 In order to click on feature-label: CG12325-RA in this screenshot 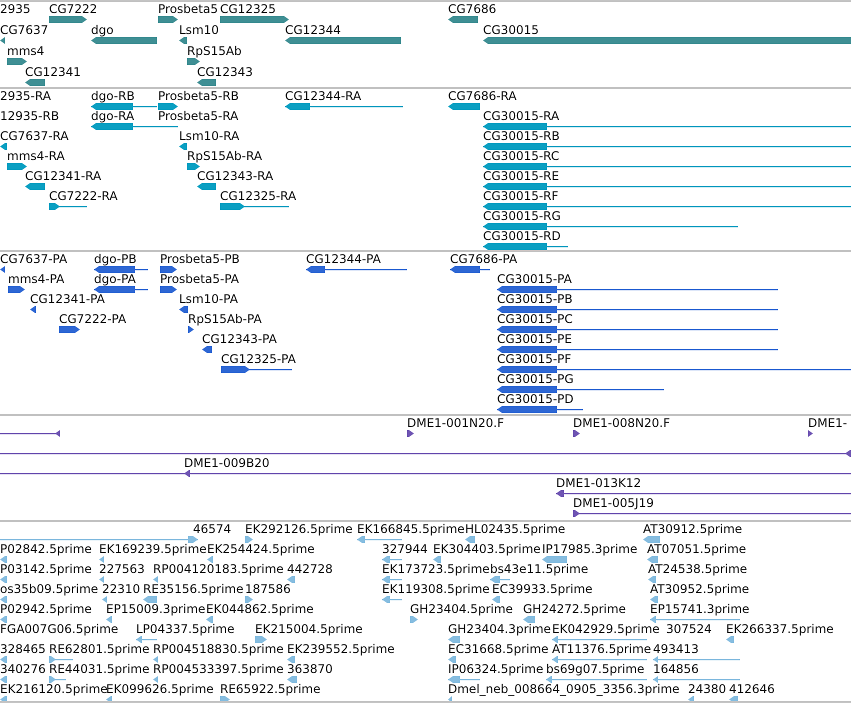, I will do `click(258, 197)`.